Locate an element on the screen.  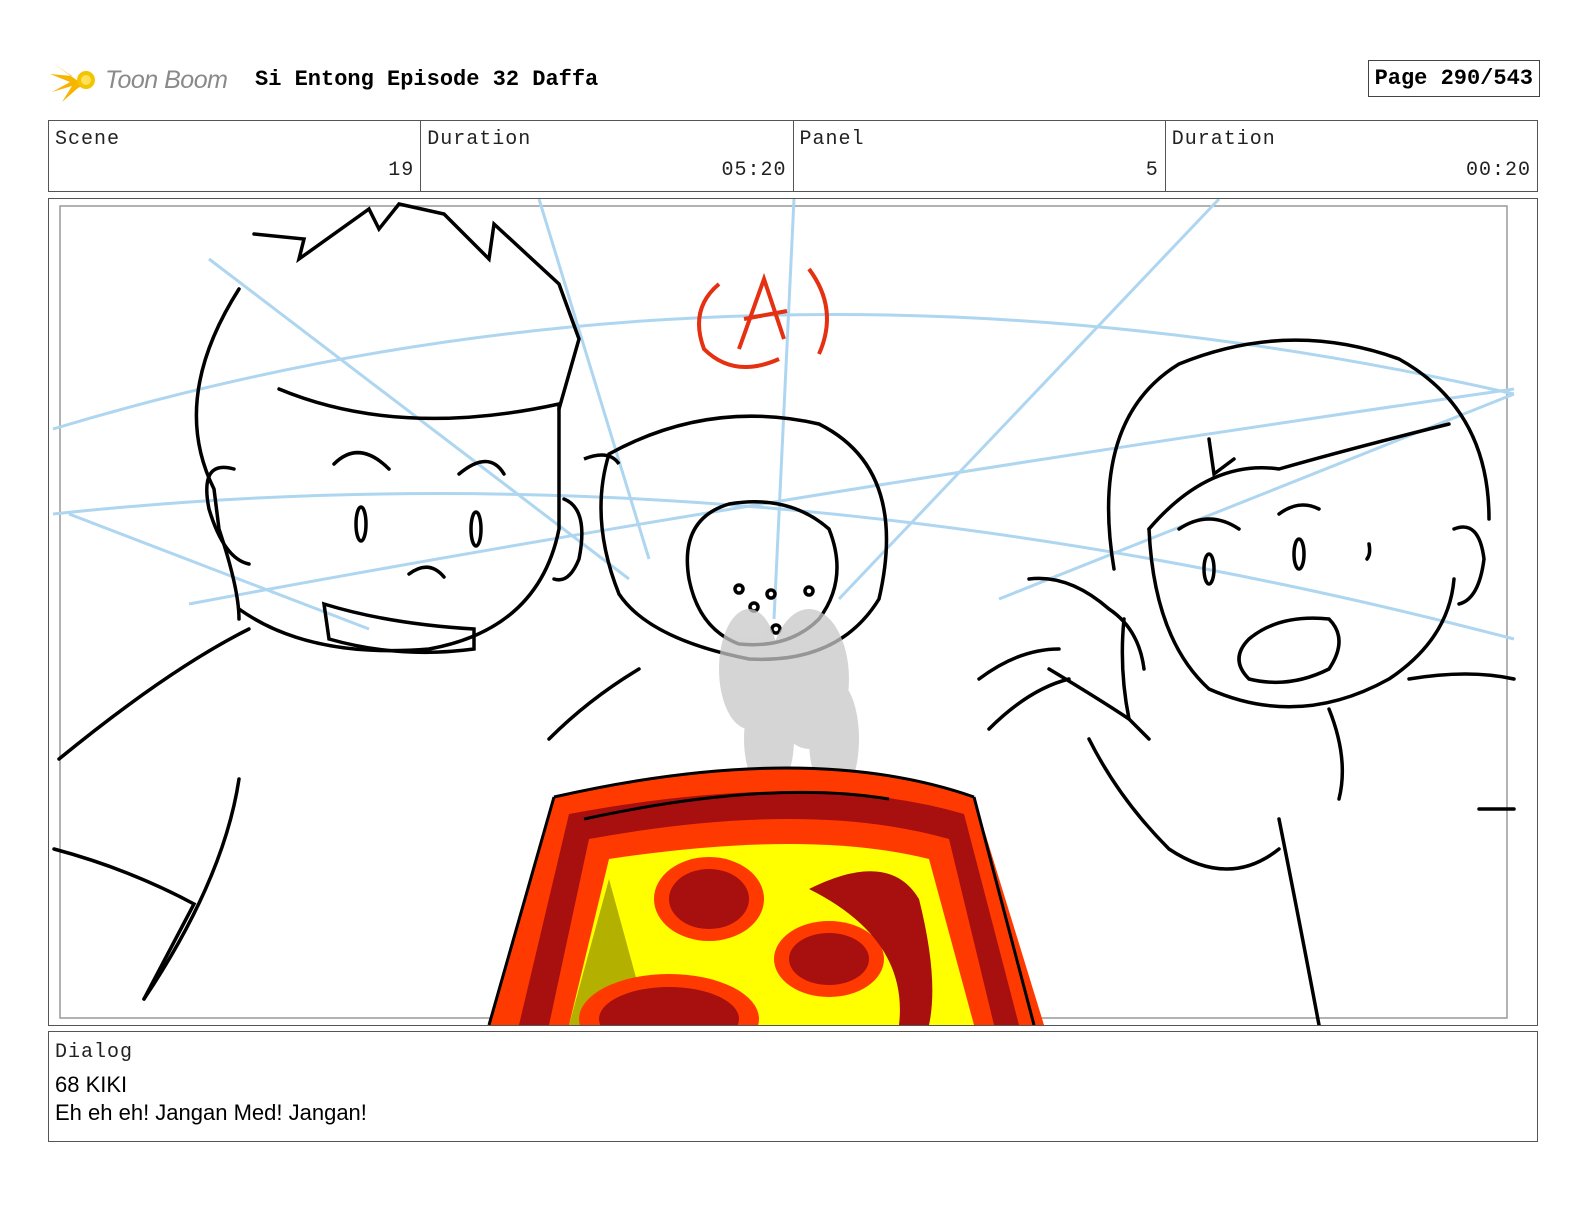
panel-label: Panel is located at coordinates (832, 139).